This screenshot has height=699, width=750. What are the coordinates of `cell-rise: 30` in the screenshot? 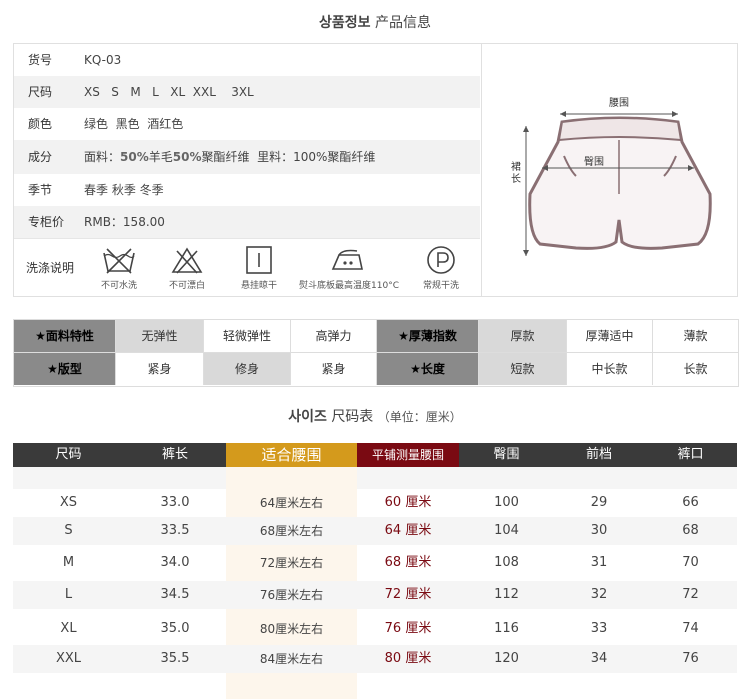 It's located at (599, 530).